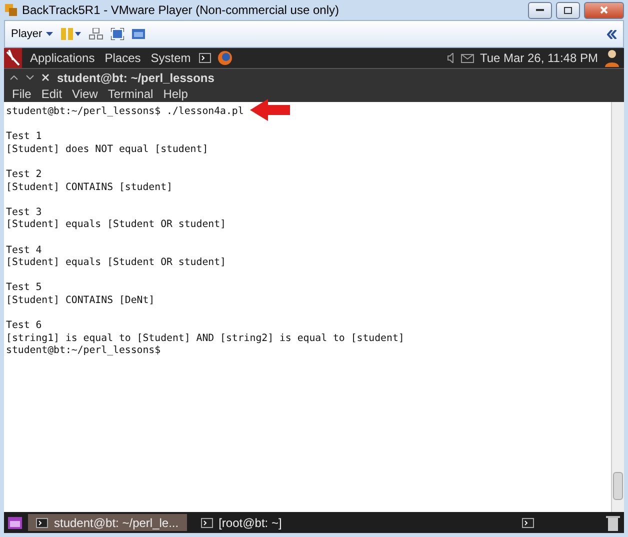 Image resolution: width=628 pixels, height=537 pixels. I want to click on output-line: Test 4, so click(24, 251).